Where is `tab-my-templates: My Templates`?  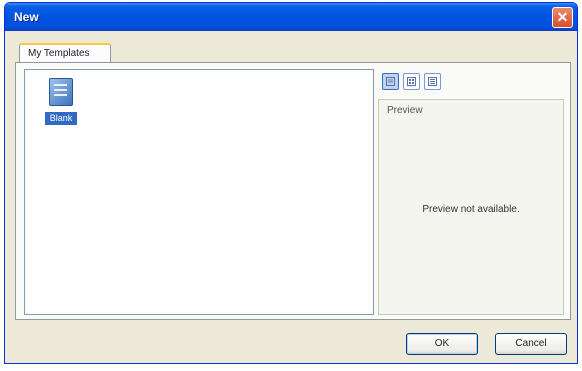
tab-my-templates: My Templates is located at coordinates (65, 53).